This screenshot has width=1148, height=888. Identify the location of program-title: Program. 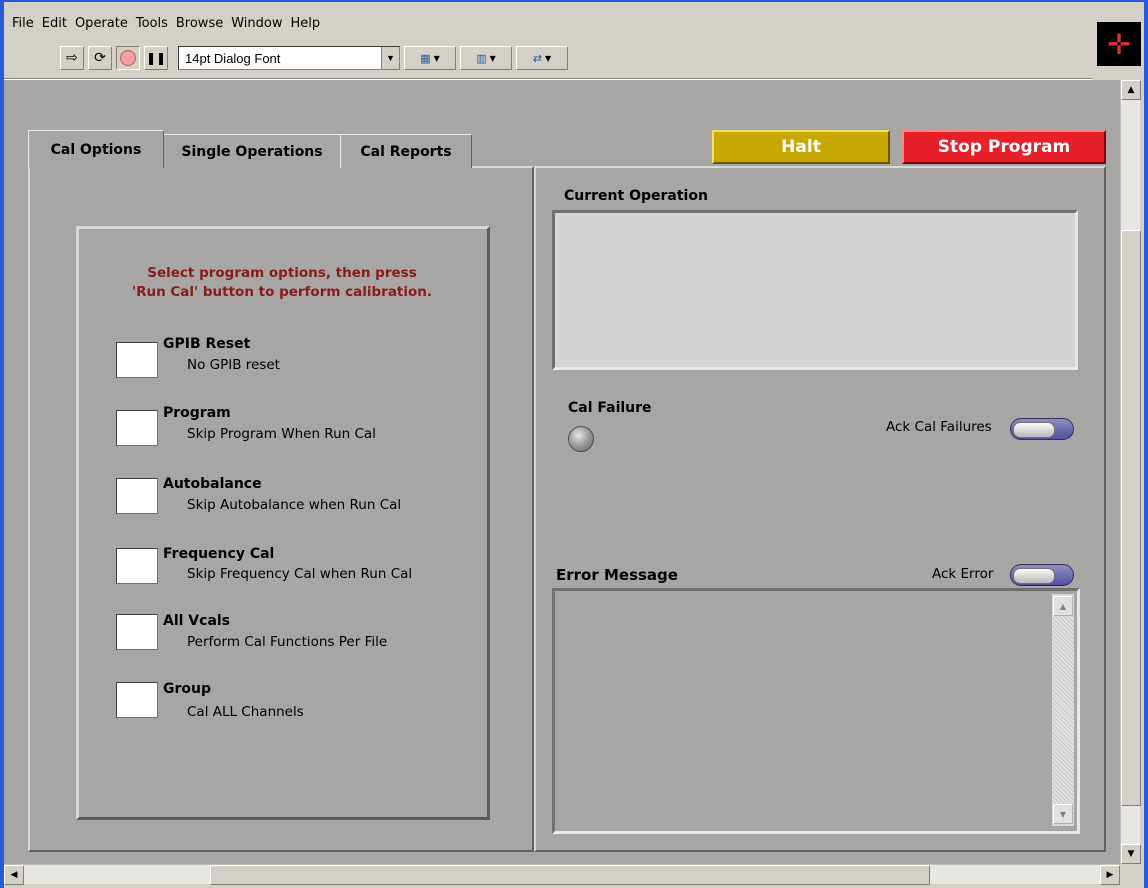
(197, 413).